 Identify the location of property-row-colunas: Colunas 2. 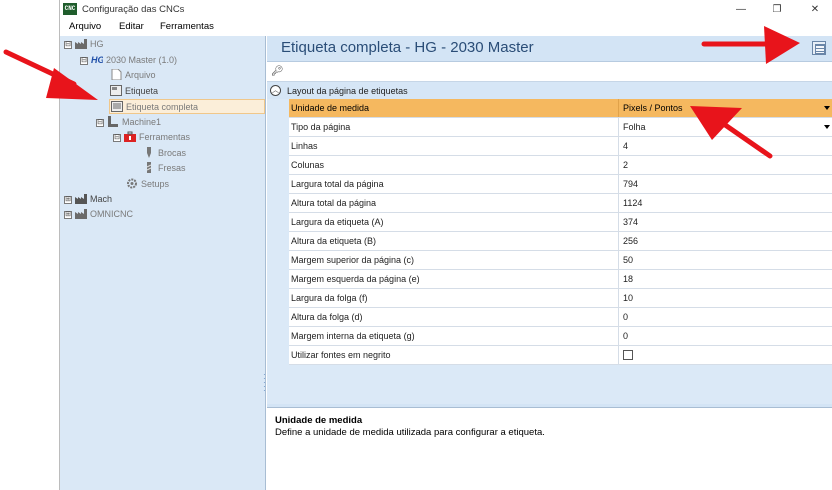
(560, 165).